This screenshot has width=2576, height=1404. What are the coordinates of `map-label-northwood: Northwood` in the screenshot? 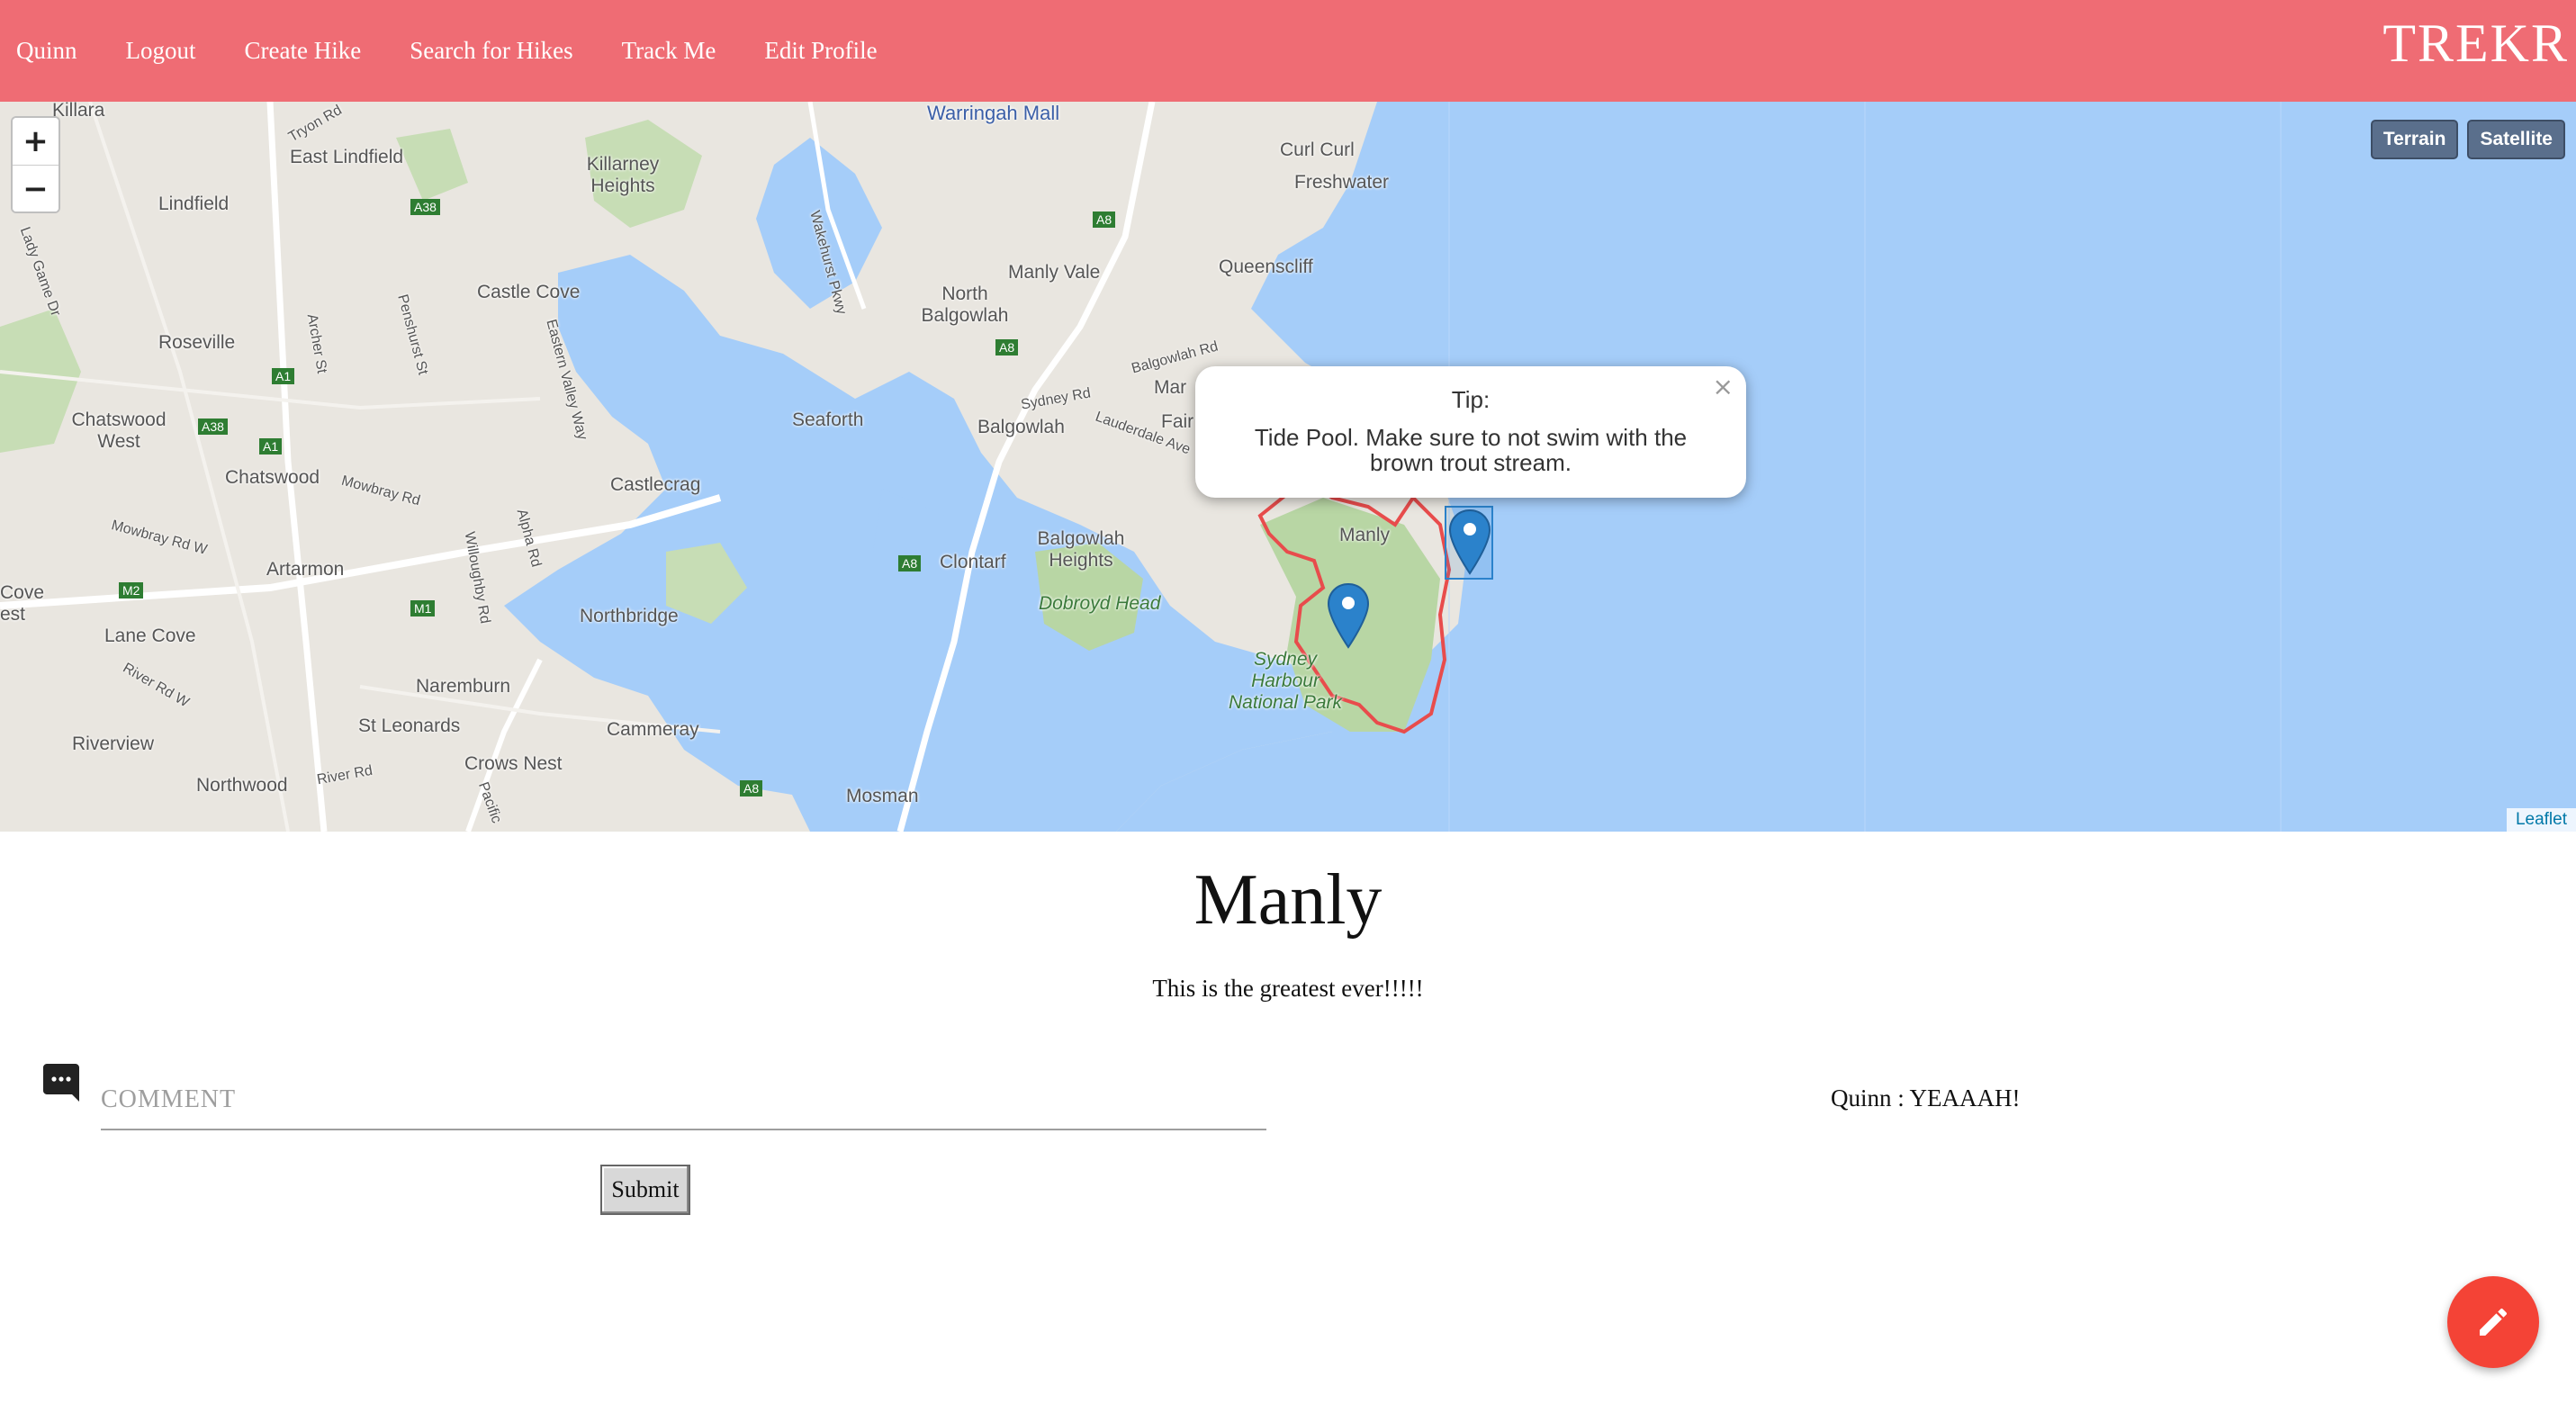 It's located at (242, 786).